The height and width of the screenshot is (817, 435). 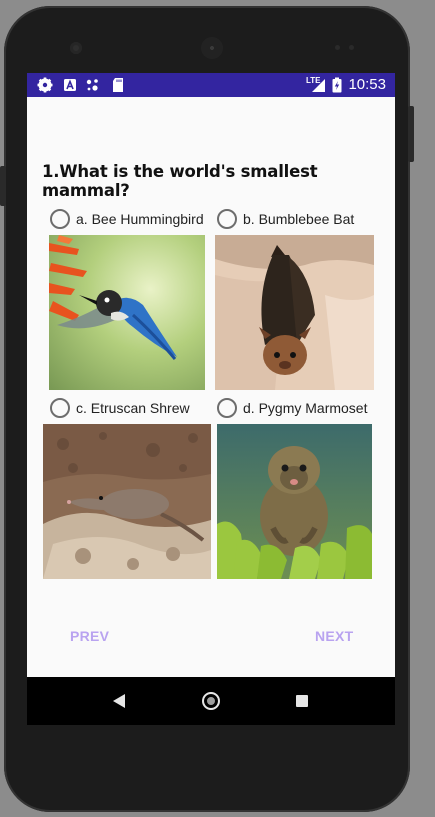 I want to click on option-d: d. Pygmy Marmoset, so click(x=292, y=408).